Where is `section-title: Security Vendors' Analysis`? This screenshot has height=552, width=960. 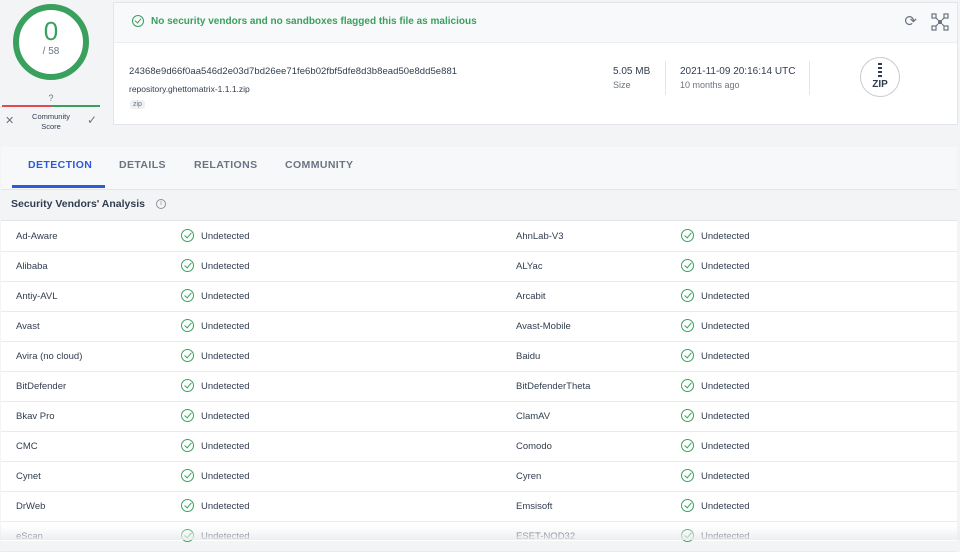 section-title: Security Vendors' Analysis is located at coordinates (78, 204).